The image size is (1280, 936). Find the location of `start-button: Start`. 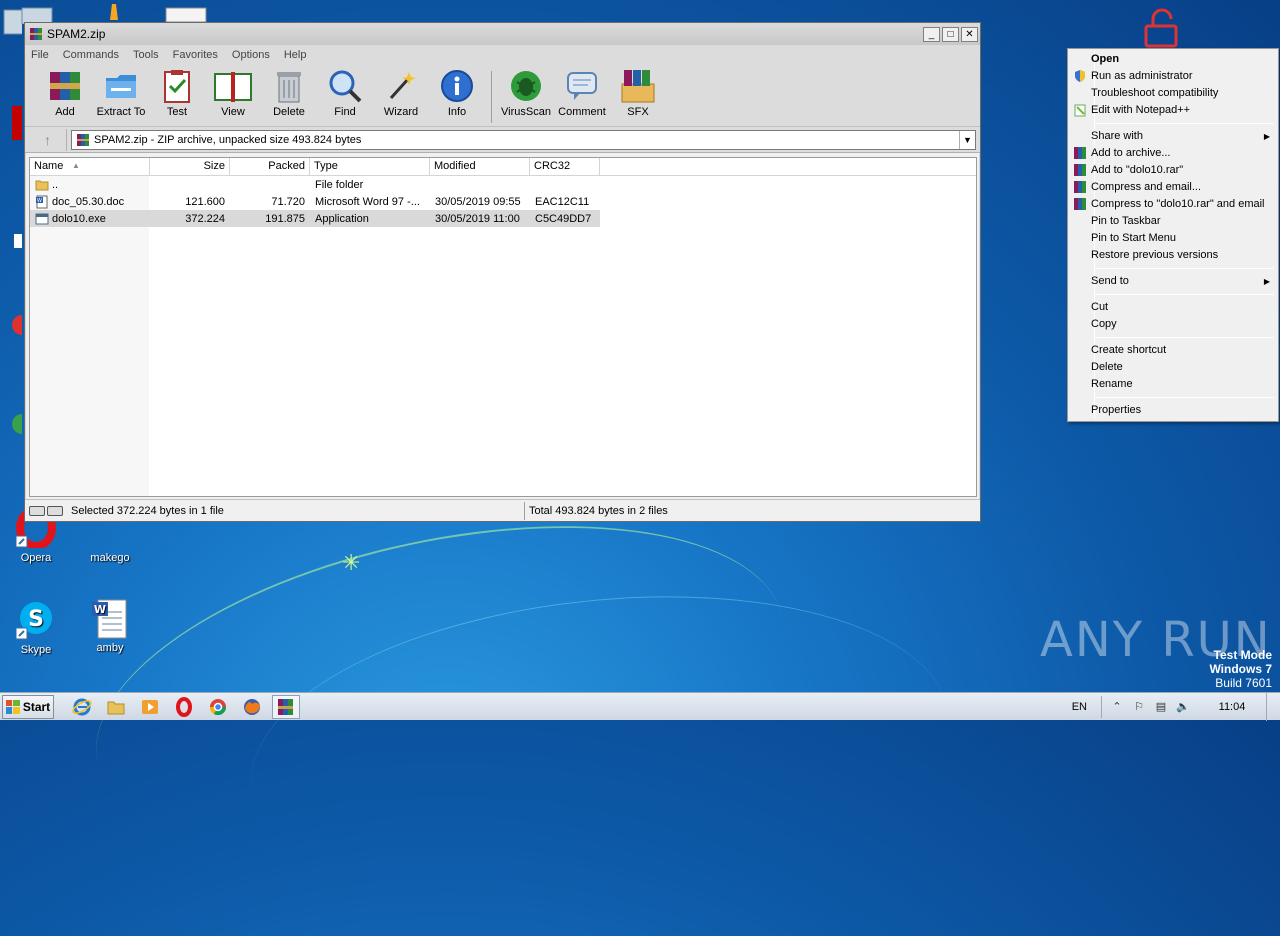

start-button: Start is located at coordinates (28, 706).